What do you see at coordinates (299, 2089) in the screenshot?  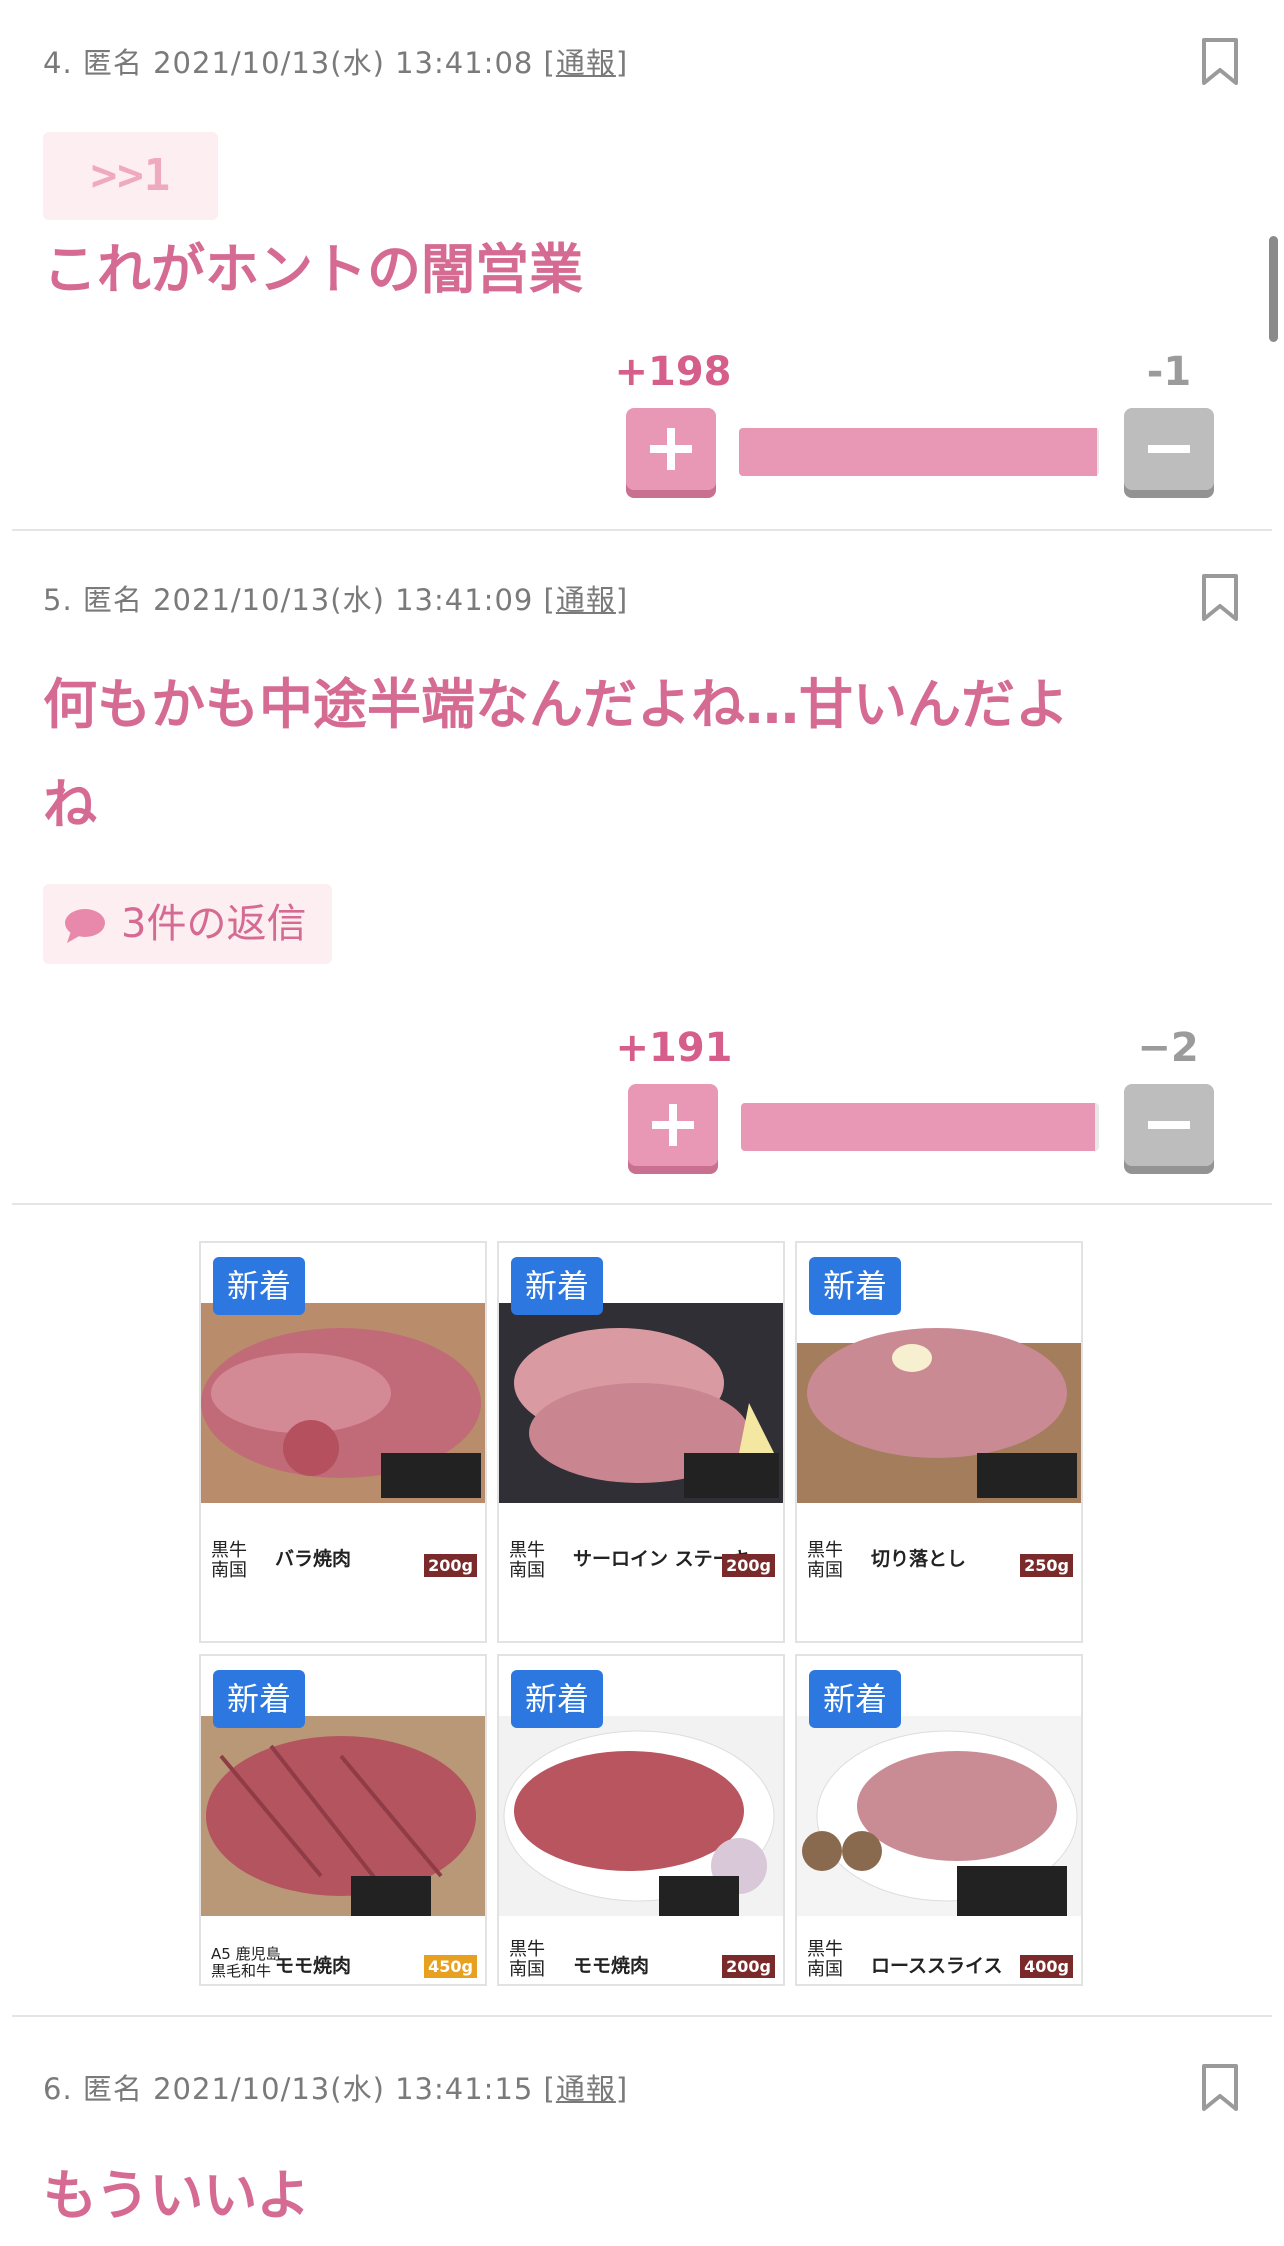 I see `comment-meta-text: 6. 匿名 2021/10/13(水) 13:41:15 [` at bounding box center [299, 2089].